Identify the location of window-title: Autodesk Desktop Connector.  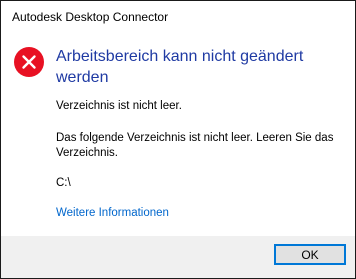
(90, 17).